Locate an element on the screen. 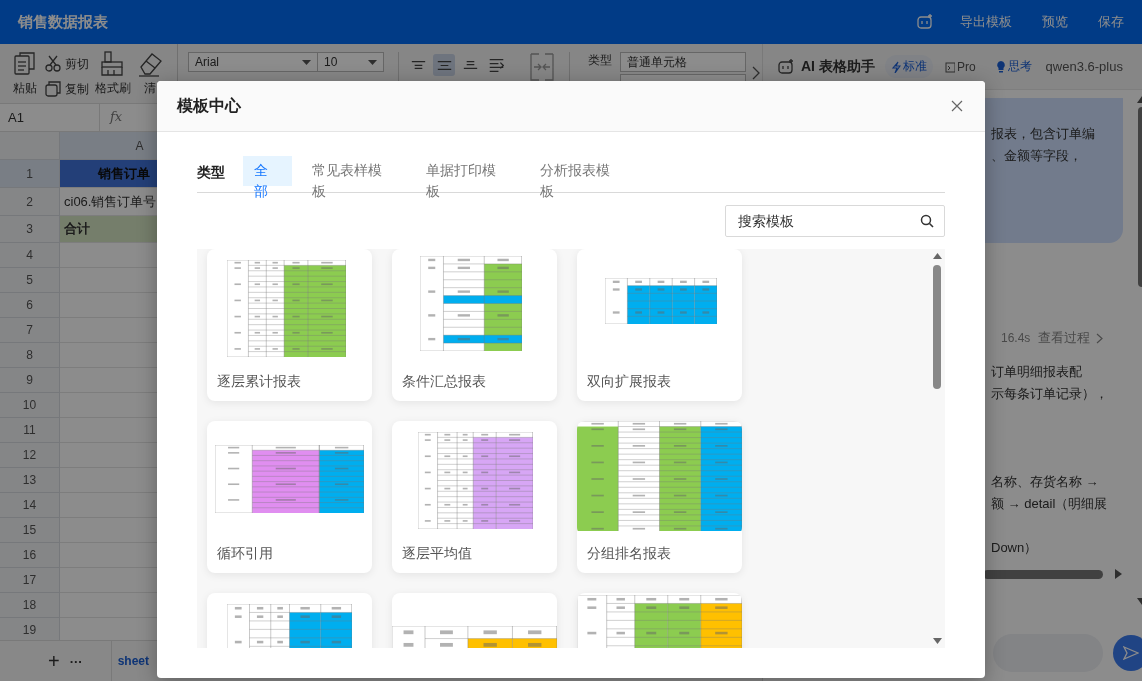  row-header: 14 is located at coordinates (30, 505).